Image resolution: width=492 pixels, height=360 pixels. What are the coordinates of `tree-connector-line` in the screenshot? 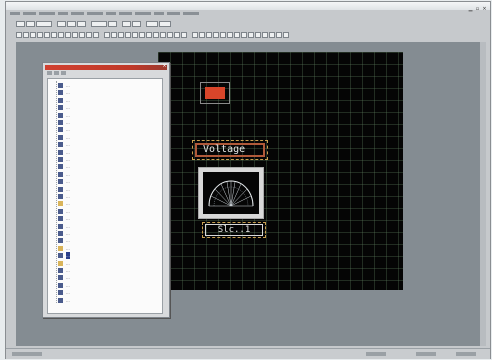 It's located at (56, 192).